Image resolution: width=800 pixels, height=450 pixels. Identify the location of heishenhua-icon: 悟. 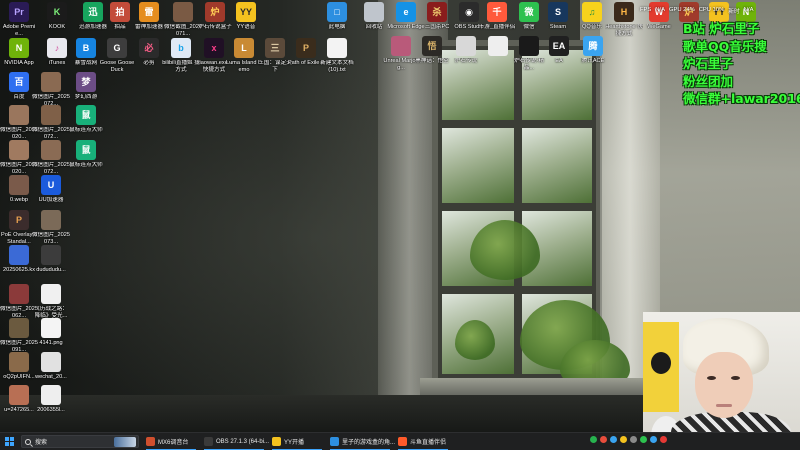
(432, 46).